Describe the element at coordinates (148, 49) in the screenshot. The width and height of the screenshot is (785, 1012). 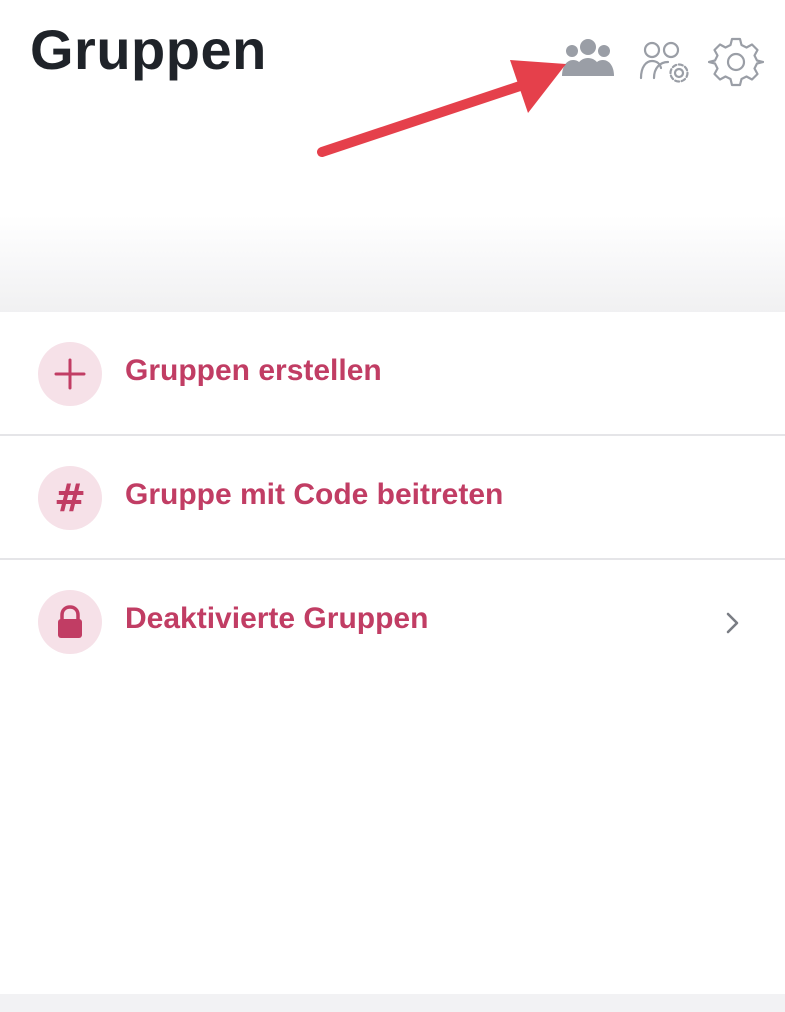
I see `page-title: Gruppen` at that location.